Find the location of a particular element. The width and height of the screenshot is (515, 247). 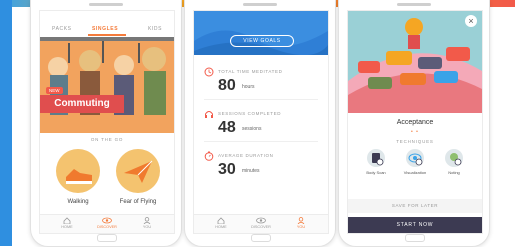

active-tab-underline is located at coordinates (107, 35).